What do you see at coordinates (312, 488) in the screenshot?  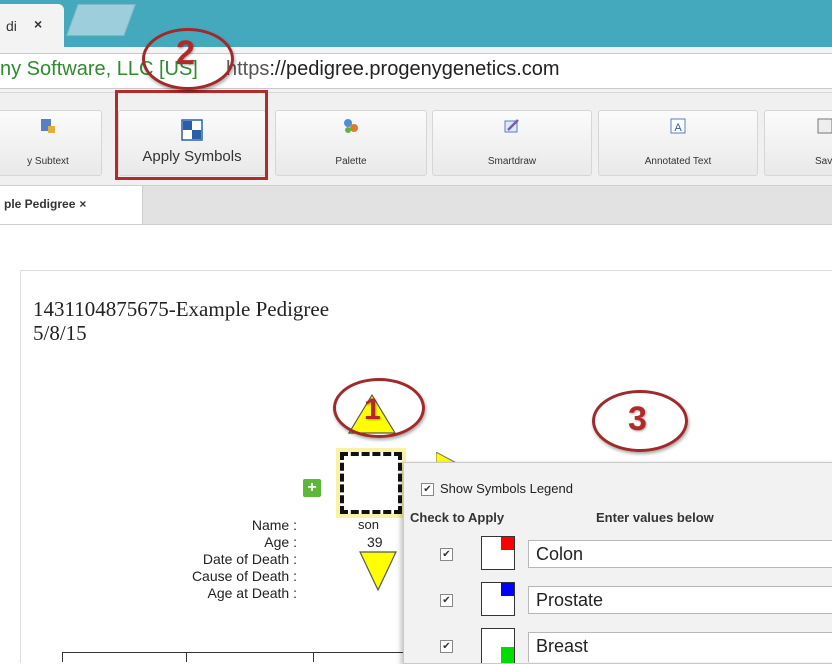 I see `add-relative-plus-icon: +` at bounding box center [312, 488].